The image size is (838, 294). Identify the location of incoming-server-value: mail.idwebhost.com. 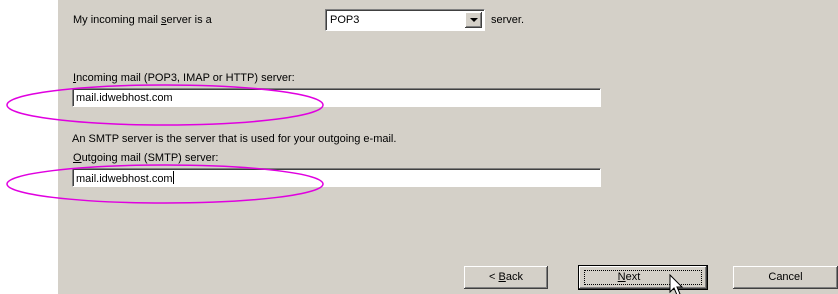
(124, 98).